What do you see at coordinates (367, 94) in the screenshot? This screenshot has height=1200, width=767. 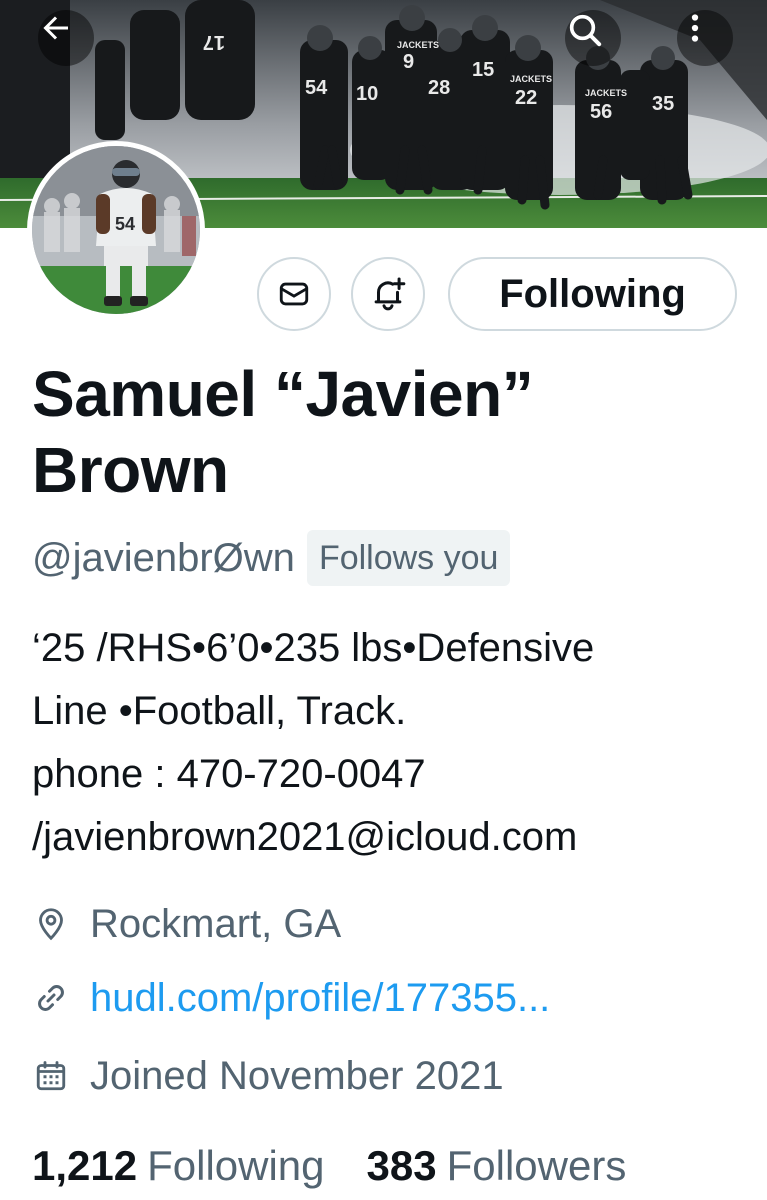 I see `banner-jersey-number: 10` at bounding box center [367, 94].